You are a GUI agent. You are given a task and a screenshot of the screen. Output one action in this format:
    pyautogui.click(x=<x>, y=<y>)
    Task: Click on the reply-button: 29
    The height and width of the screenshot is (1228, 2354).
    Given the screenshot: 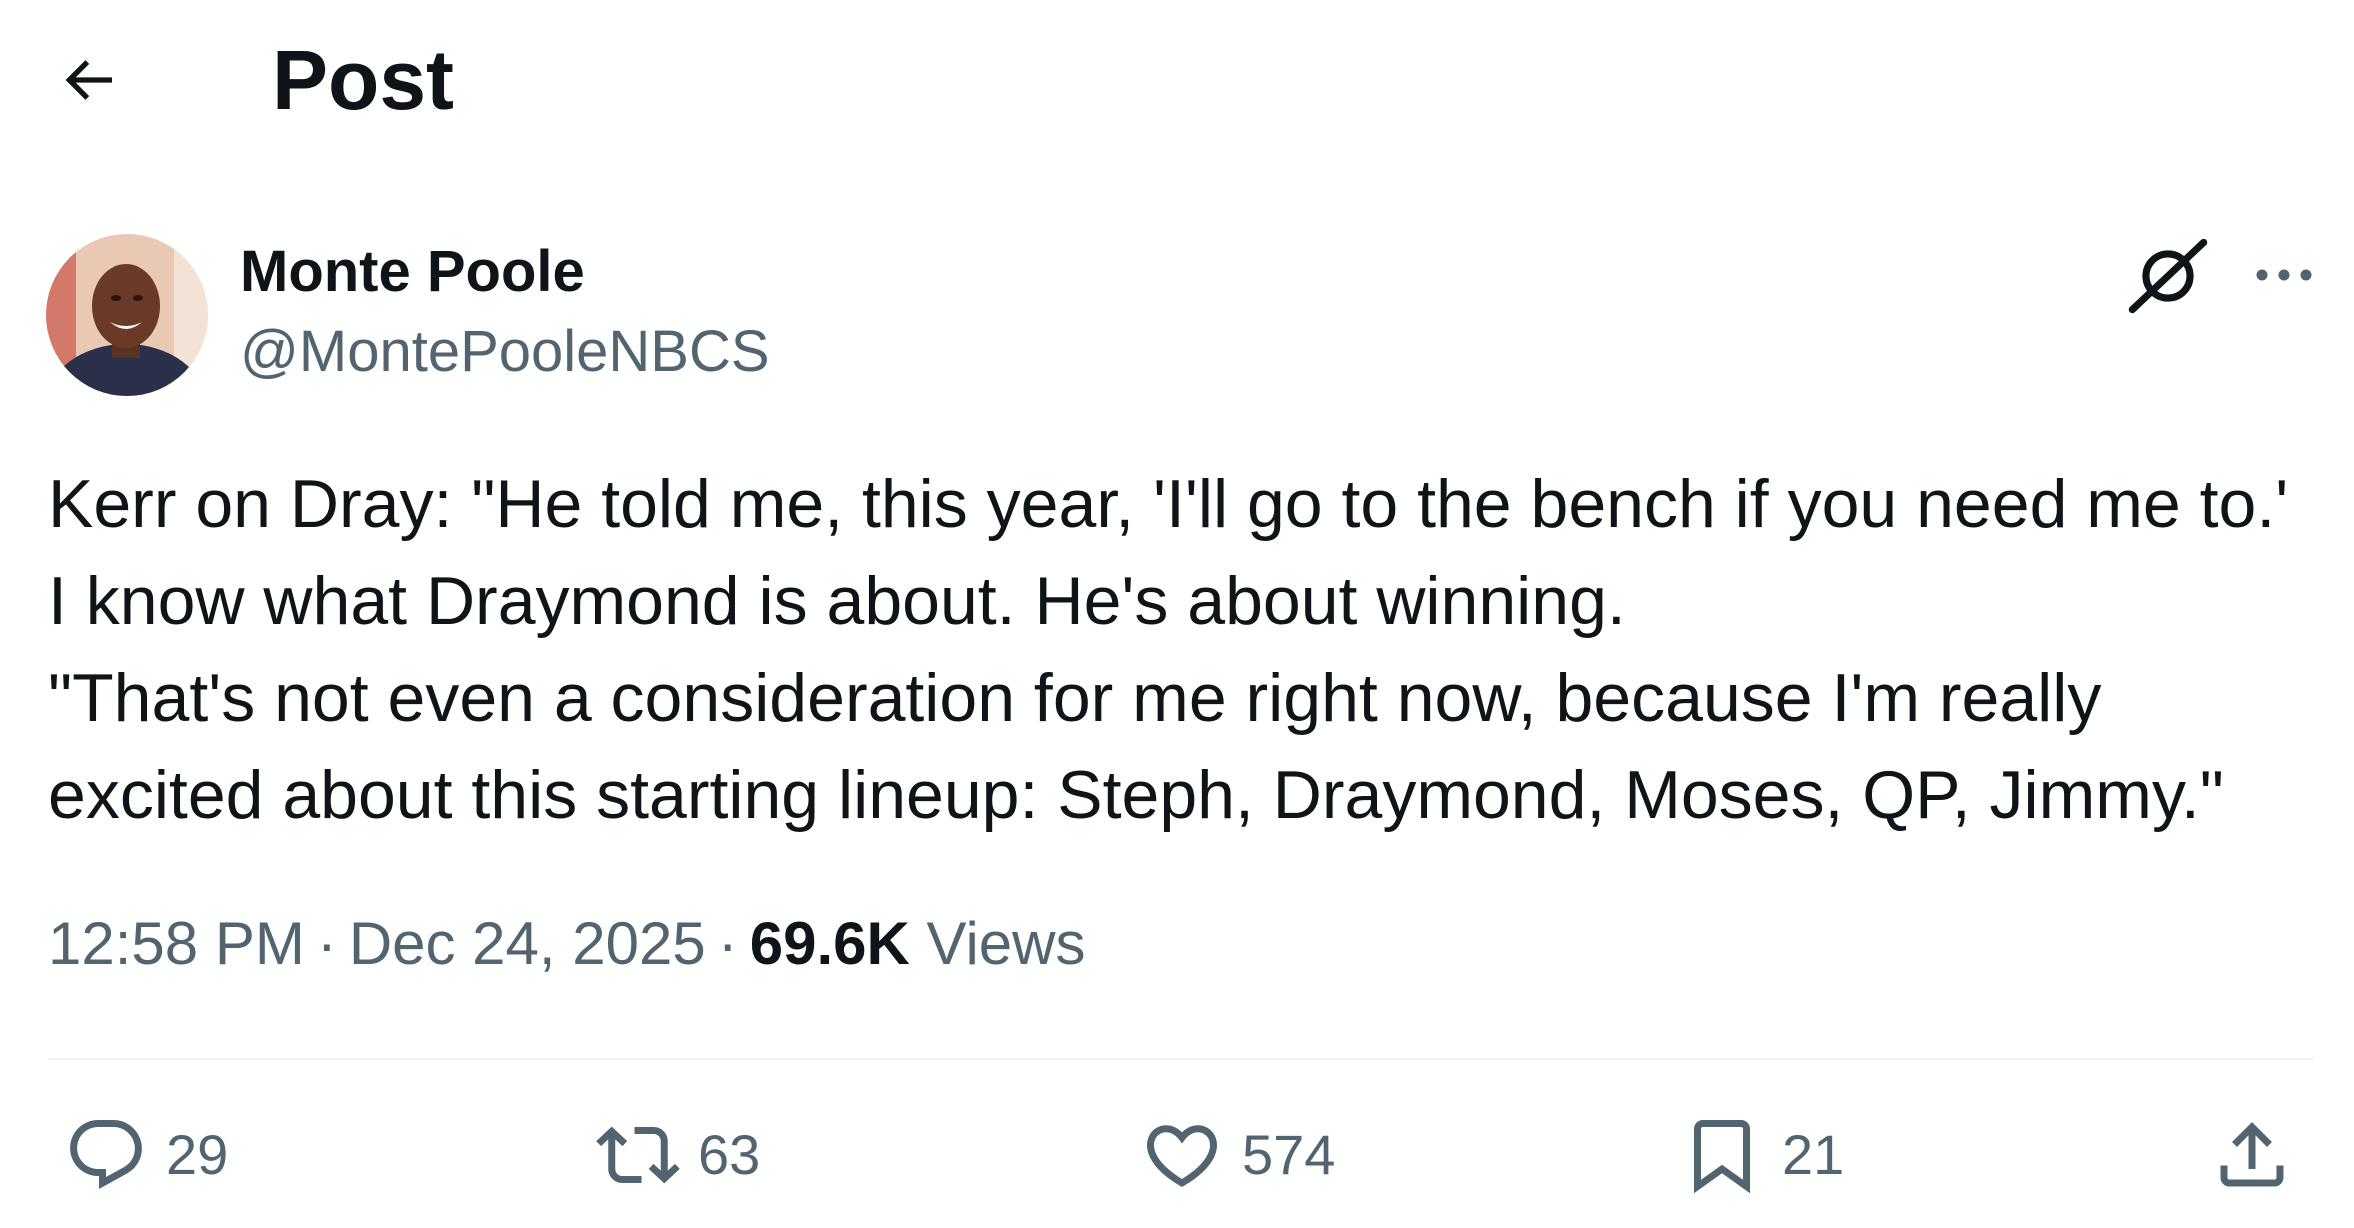 What is the action you would take?
    pyautogui.click(x=146, y=1155)
    